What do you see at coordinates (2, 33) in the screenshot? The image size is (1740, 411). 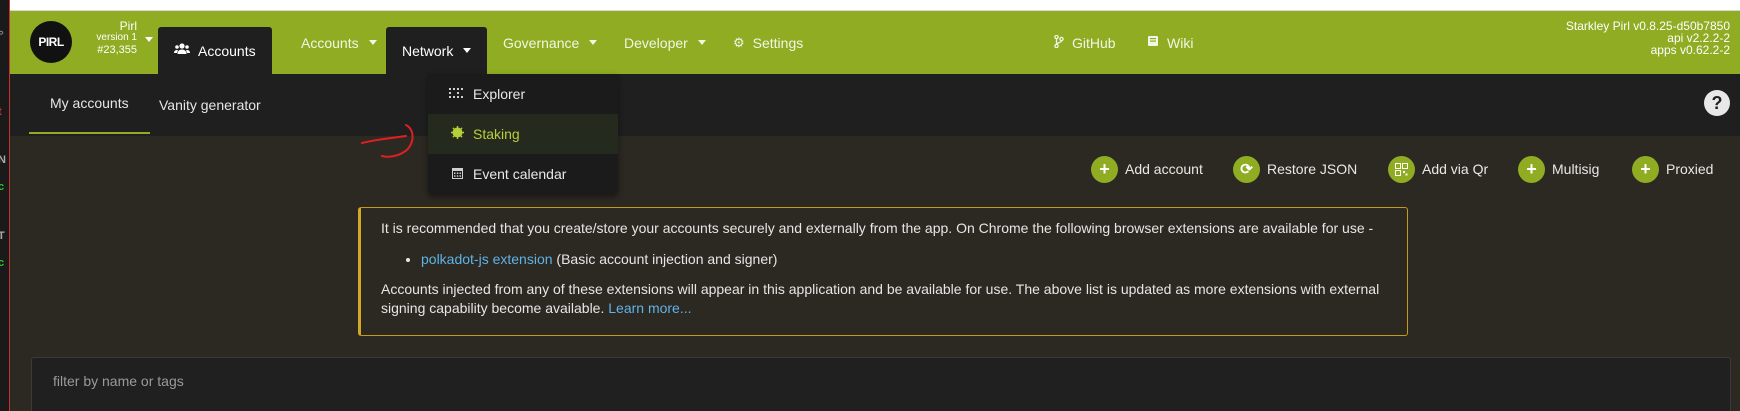 I see `search-fragment-icon: ⌕` at bounding box center [2, 33].